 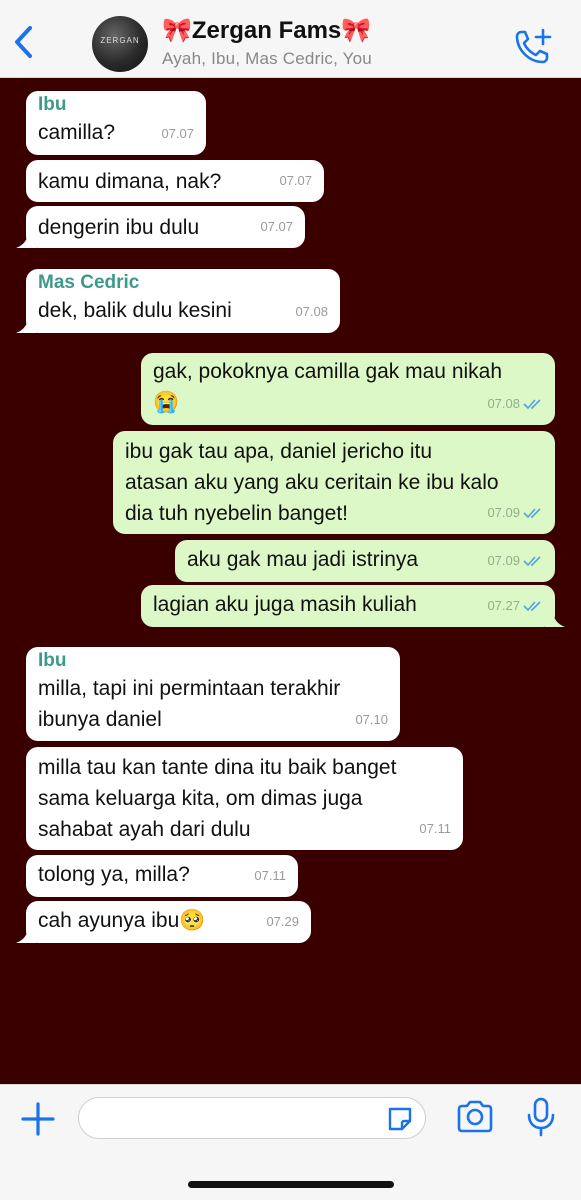 I want to click on message-outgoing: lagian aku juga masih kuliah 07.27, so click(x=353, y=606).